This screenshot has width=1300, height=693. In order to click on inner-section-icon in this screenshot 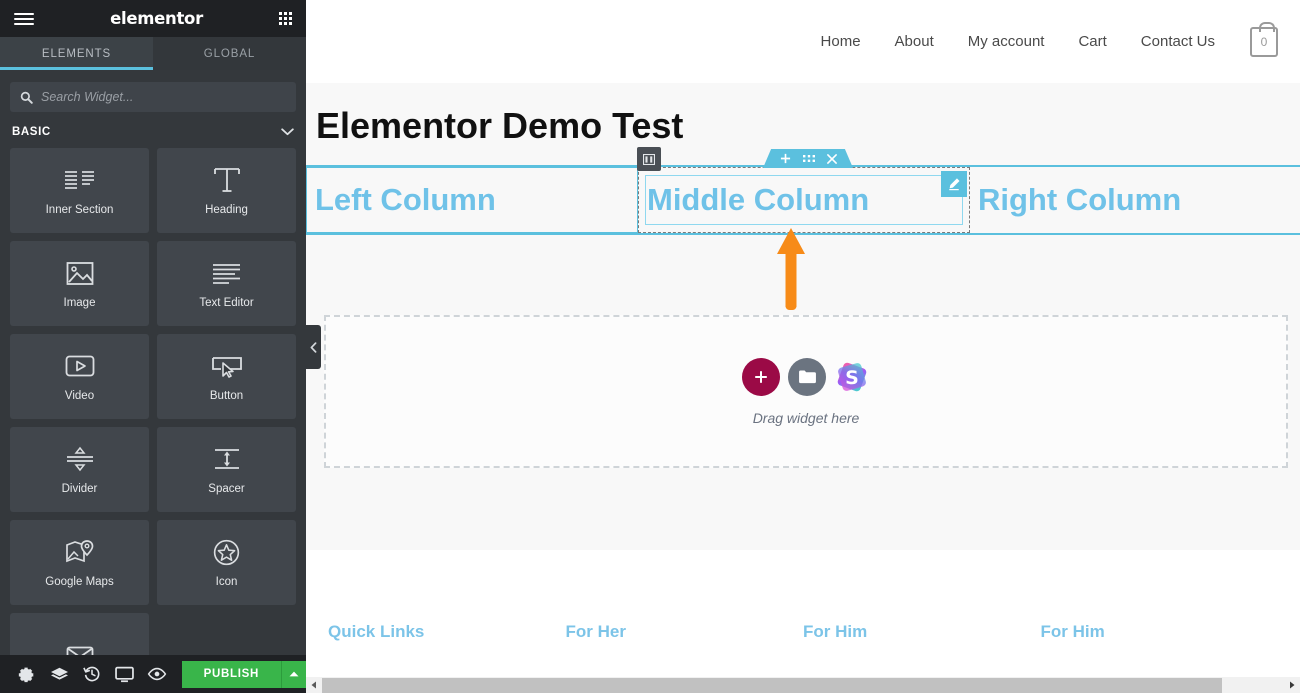, I will do `click(79, 180)`.